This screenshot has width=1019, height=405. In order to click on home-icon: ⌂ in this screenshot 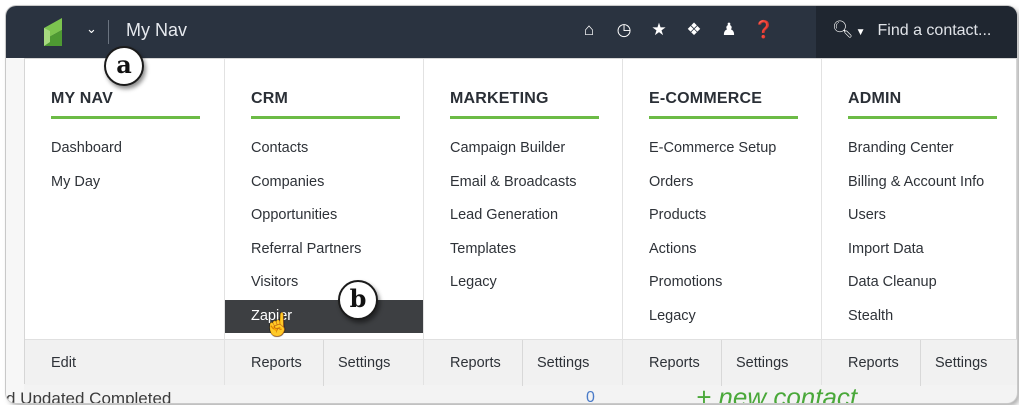, I will do `click(589, 30)`.